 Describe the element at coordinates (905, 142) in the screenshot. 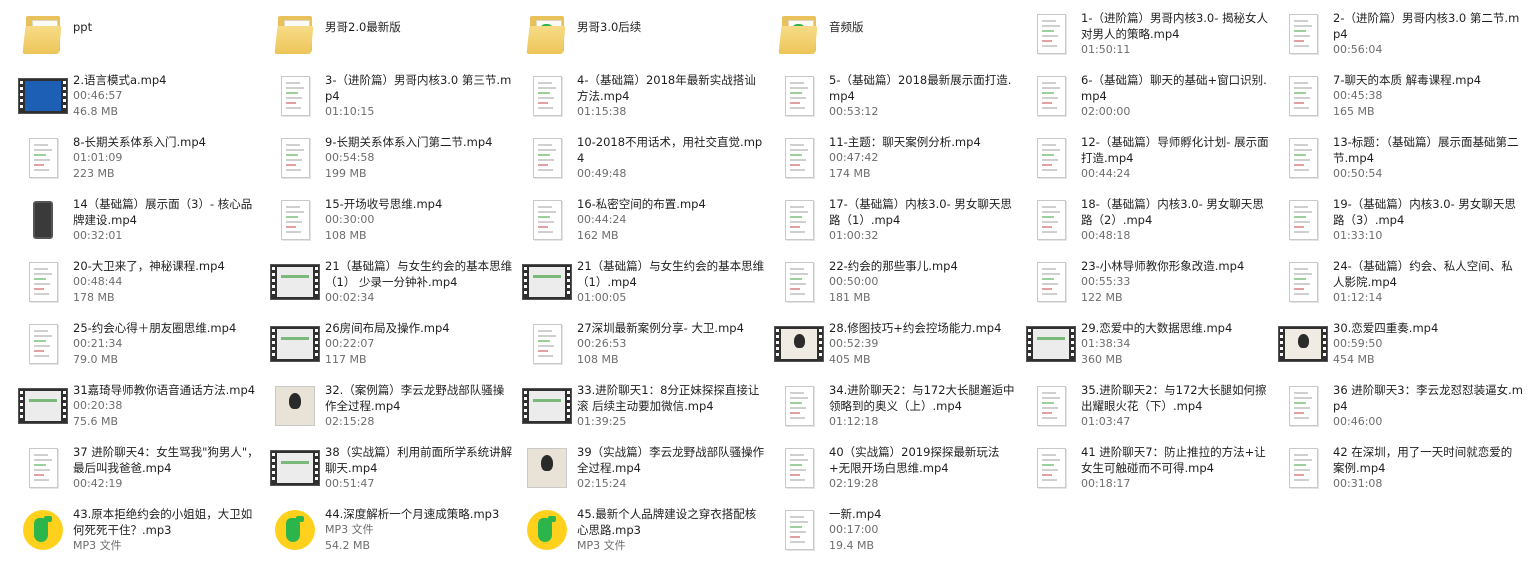

I see `file-name: 11-主题：聊天案例分析.mp4` at that location.